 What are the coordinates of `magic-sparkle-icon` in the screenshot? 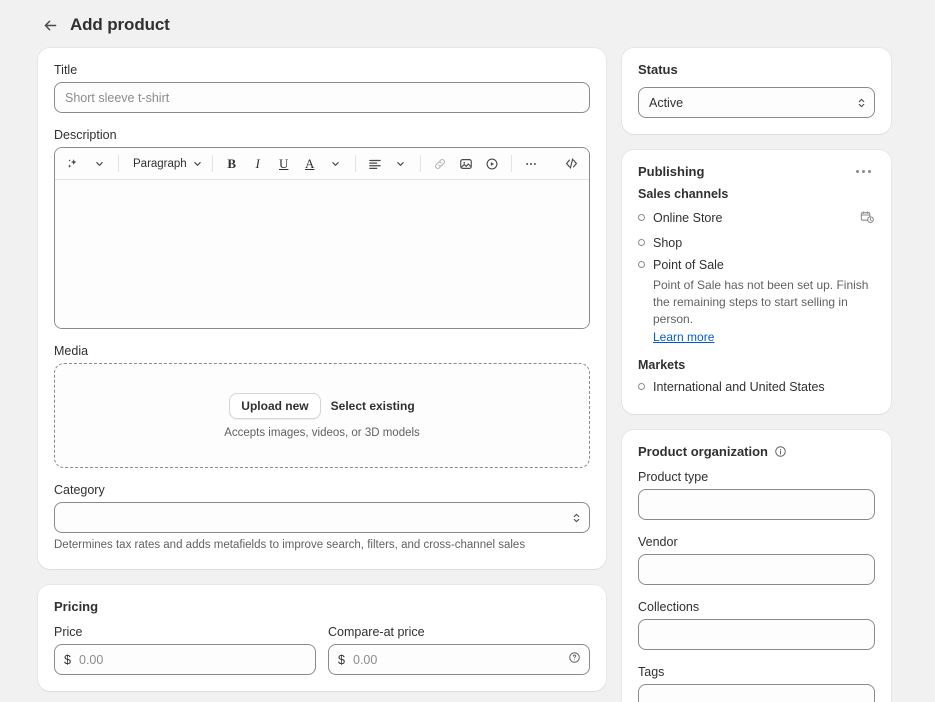 It's located at (73, 164).